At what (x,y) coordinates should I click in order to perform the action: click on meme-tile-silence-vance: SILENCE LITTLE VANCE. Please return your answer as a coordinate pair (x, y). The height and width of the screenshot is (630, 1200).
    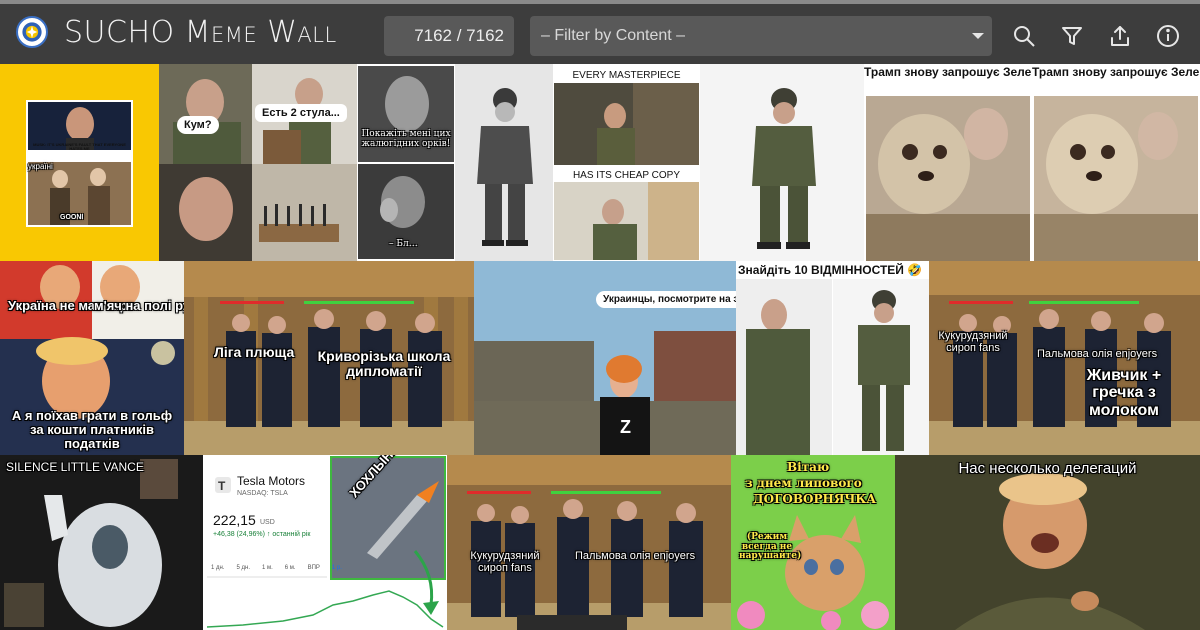
    Looking at the image, I should click on (101, 542).